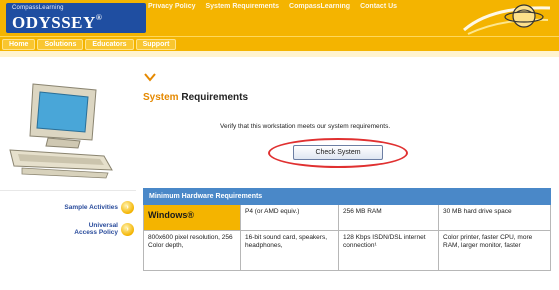 The width and height of the screenshot is (559, 290). What do you see at coordinates (389, 251) in the screenshot?
I see `table-cell: 128 Kbps ISDN/DSL internet connection¹` at bounding box center [389, 251].